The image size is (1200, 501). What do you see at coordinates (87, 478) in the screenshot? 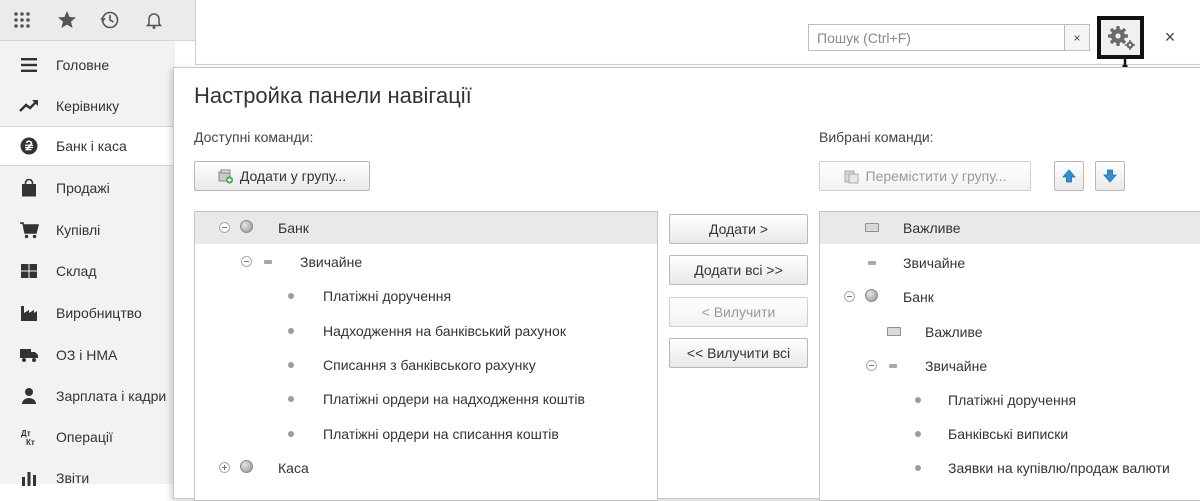
I see `sidebar-item-reports: Звіти` at bounding box center [87, 478].